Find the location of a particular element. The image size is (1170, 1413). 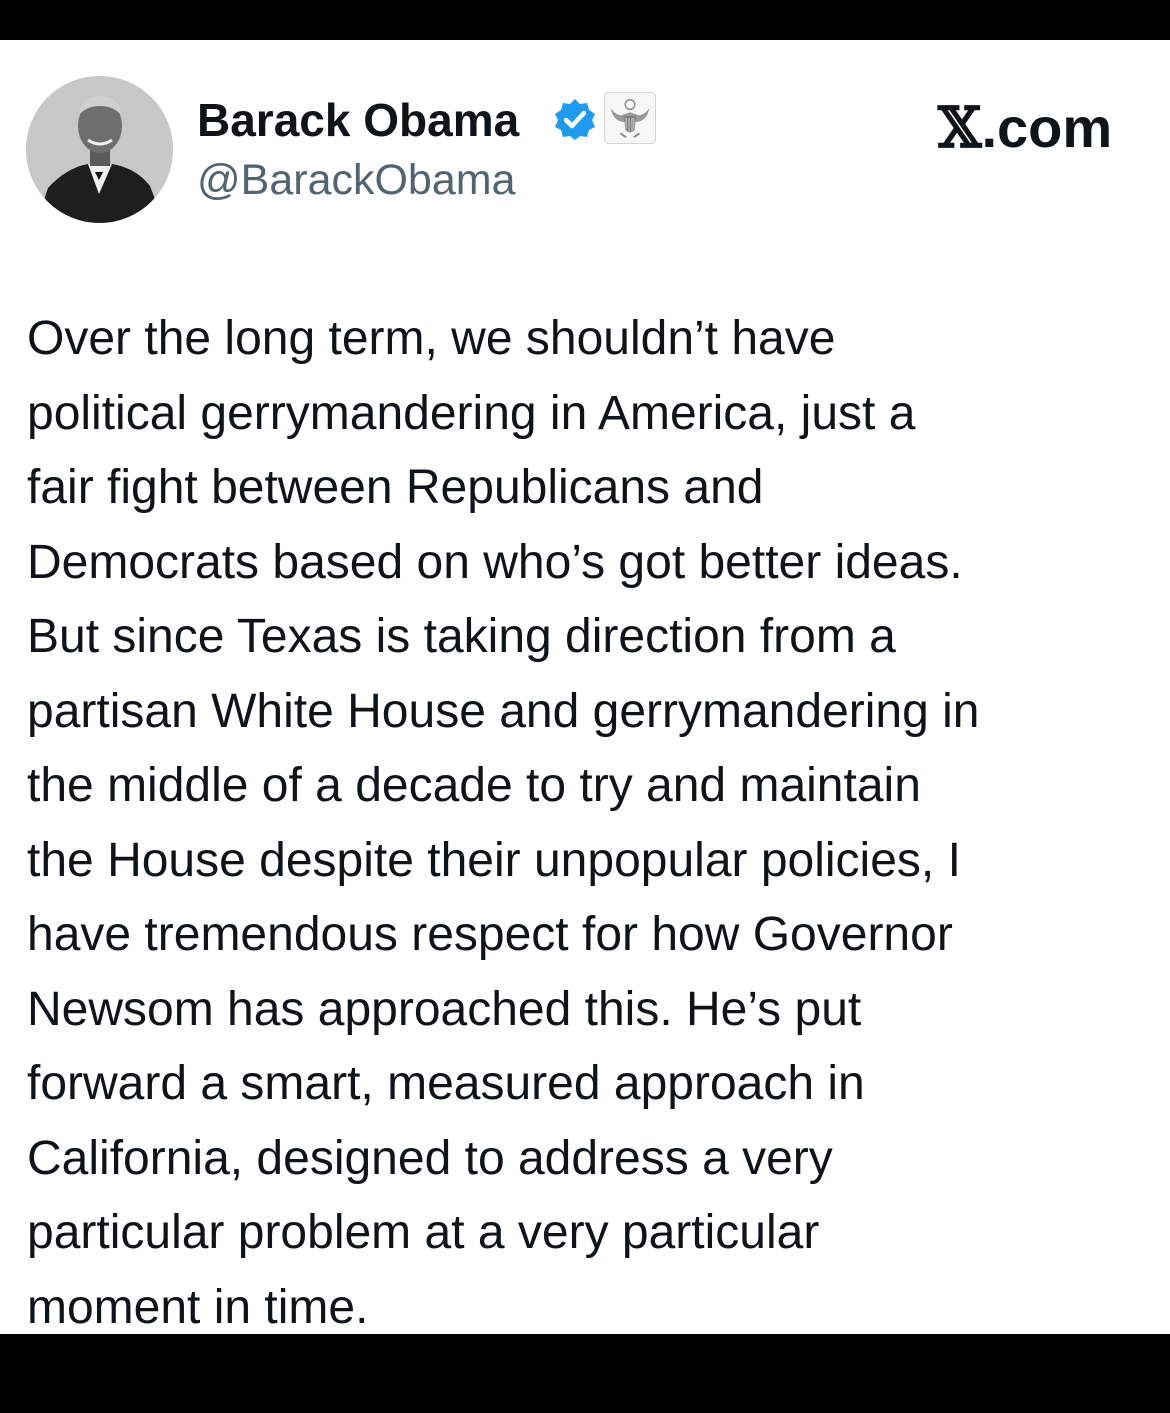

post-text-line: forward a smart, measured approach in is located at coordinates (446, 1083).